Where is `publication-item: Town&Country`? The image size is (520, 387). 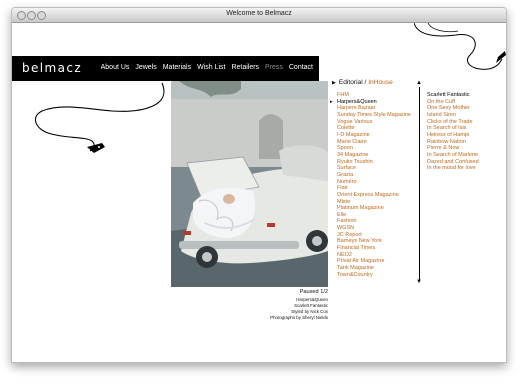 publication-item: Town&Country is located at coordinates (374, 275).